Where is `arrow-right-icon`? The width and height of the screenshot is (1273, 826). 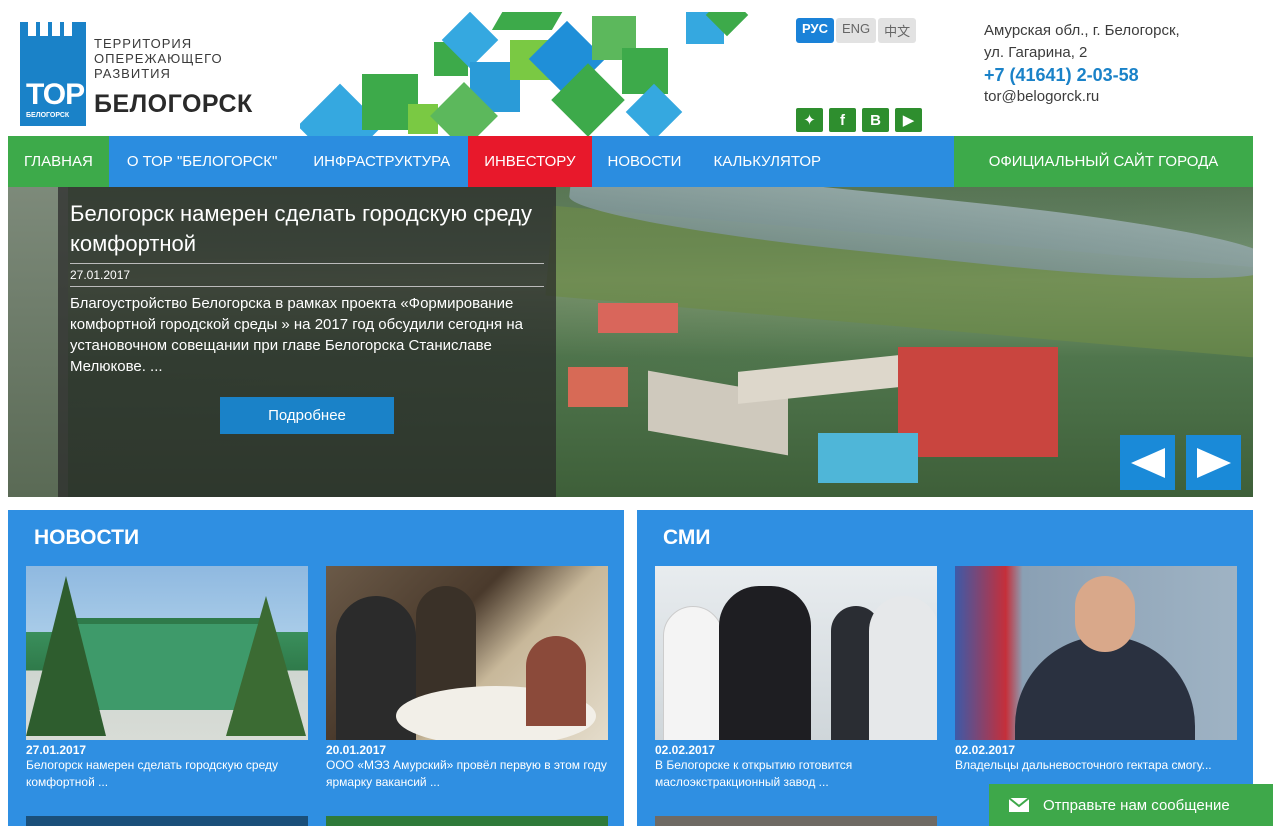
arrow-right-icon is located at coordinates (1213, 462).